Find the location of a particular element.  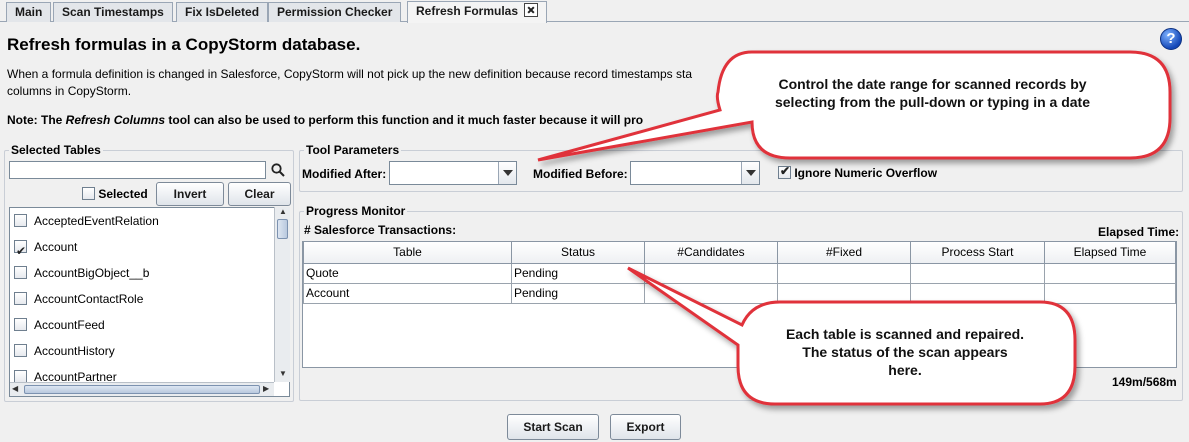

help-icon: ? is located at coordinates (1171, 39).